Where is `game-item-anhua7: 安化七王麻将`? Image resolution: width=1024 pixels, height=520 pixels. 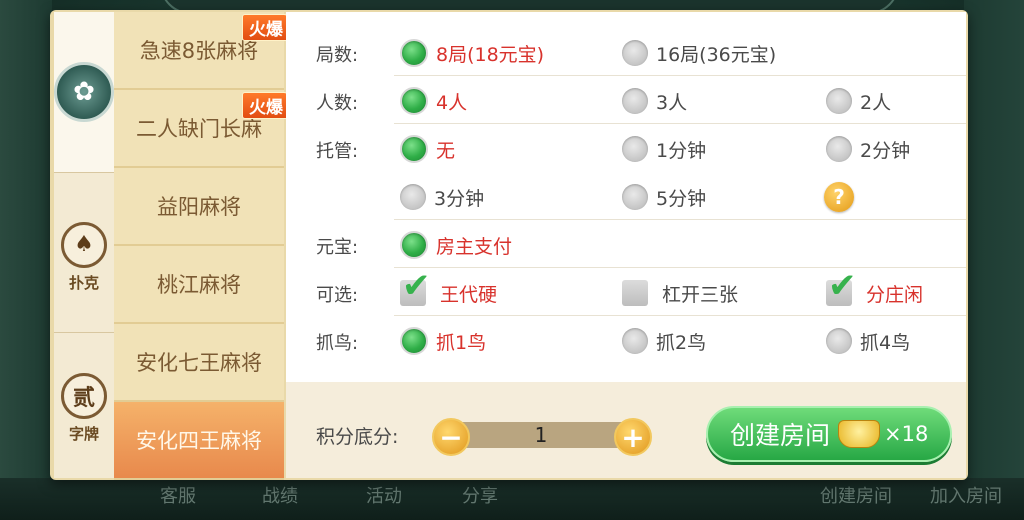
game-item-anhua7: 安化七王麻将 is located at coordinates (199, 363).